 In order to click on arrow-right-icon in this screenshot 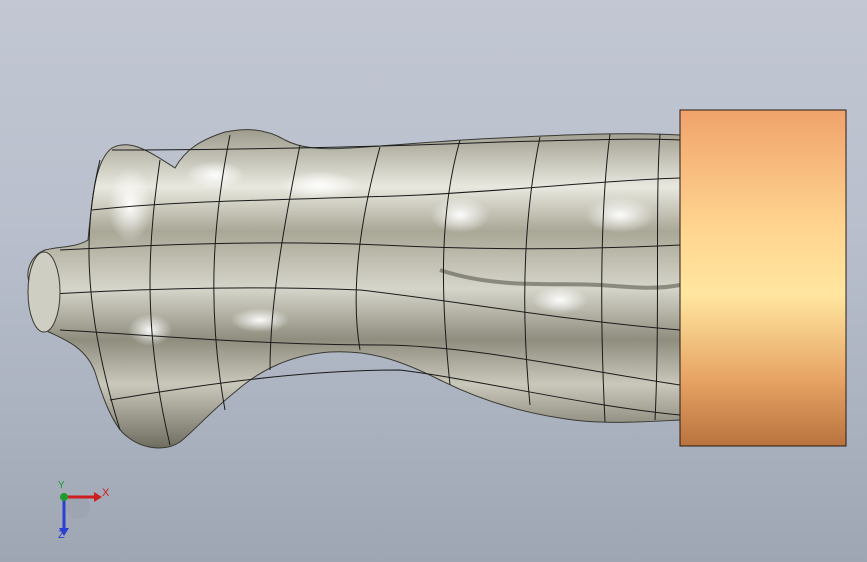, I will do `click(98, 497)`.